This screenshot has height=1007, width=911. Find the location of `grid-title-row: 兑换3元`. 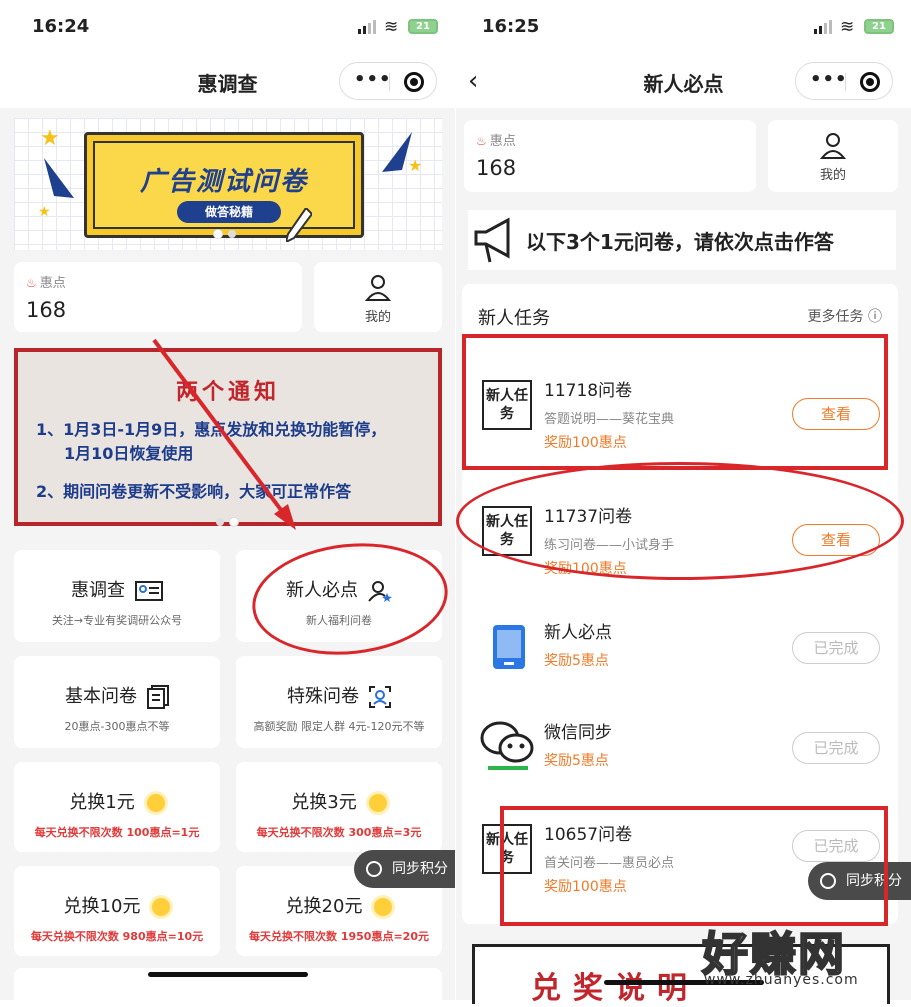

grid-title-row: 兑换3元 is located at coordinates (339, 801).